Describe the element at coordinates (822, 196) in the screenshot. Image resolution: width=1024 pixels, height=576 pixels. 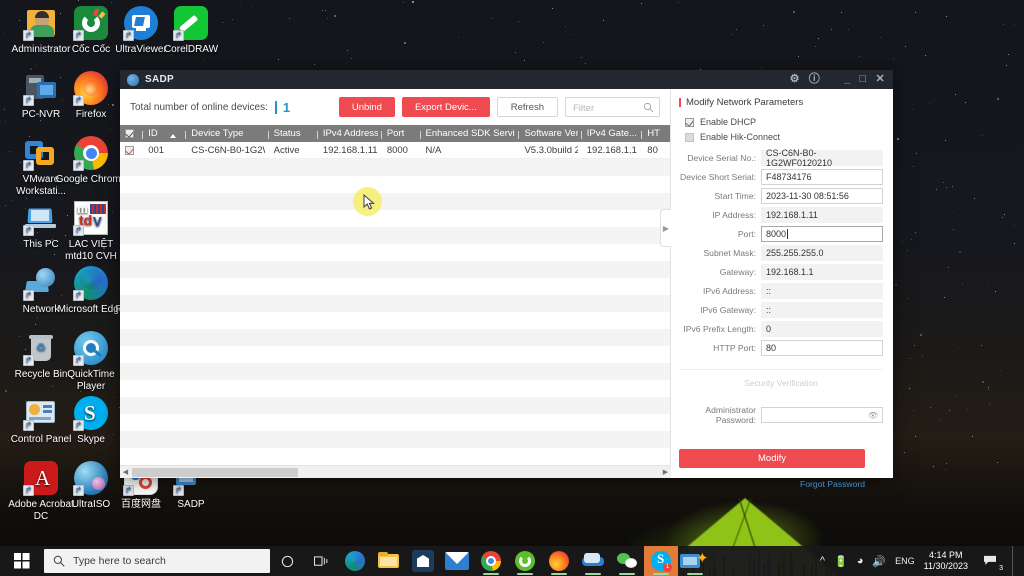
I see `field-input-start-time: 2023-11-30 08:51:56` at that location.